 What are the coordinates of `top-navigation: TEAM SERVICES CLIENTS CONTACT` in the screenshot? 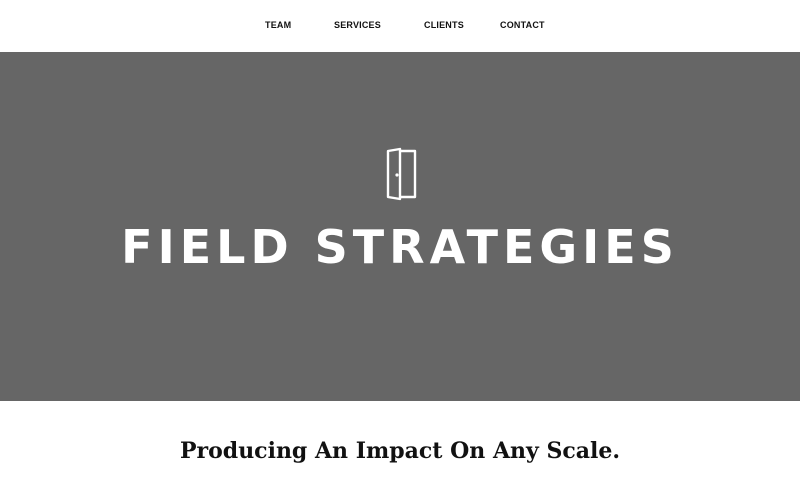 It's located at (400, 26).